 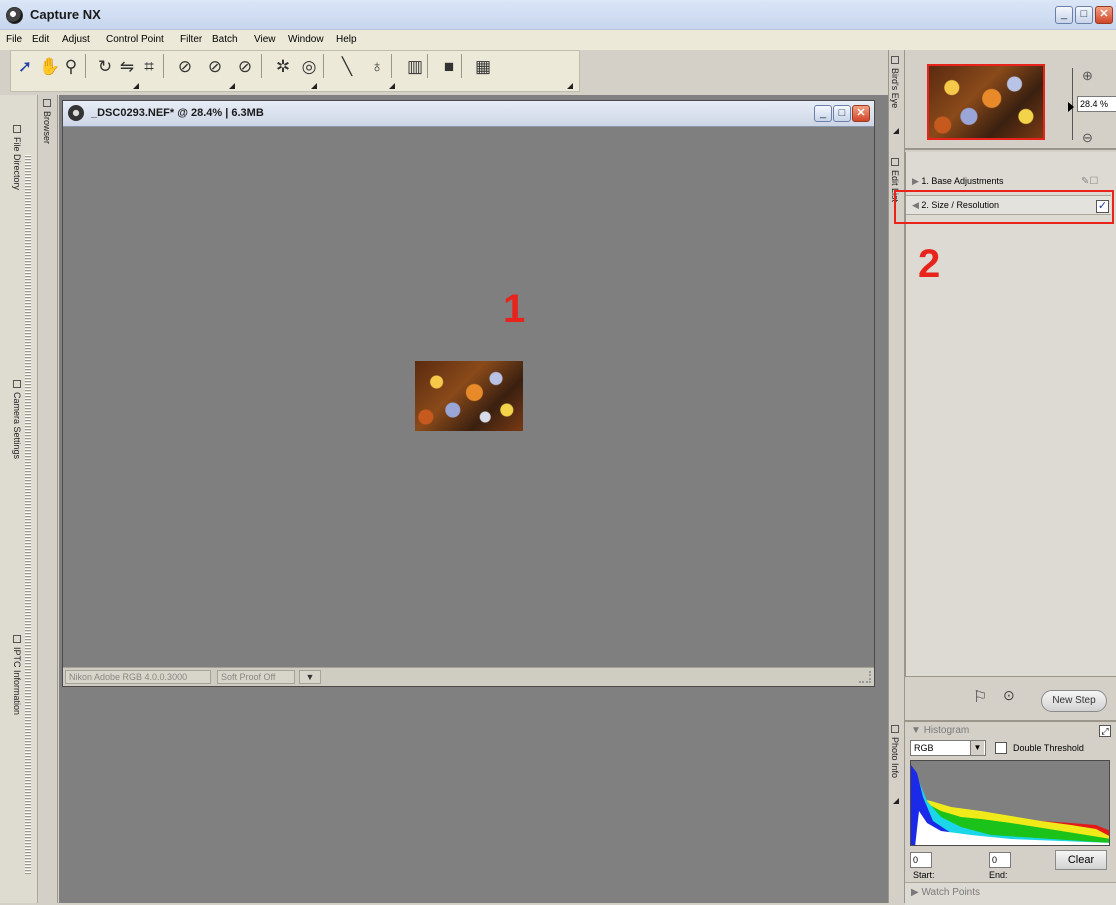 What do you see at coordinates (998, 875) in the screenshot?
I see `end-label: End:` at bounding box center [998, 875].